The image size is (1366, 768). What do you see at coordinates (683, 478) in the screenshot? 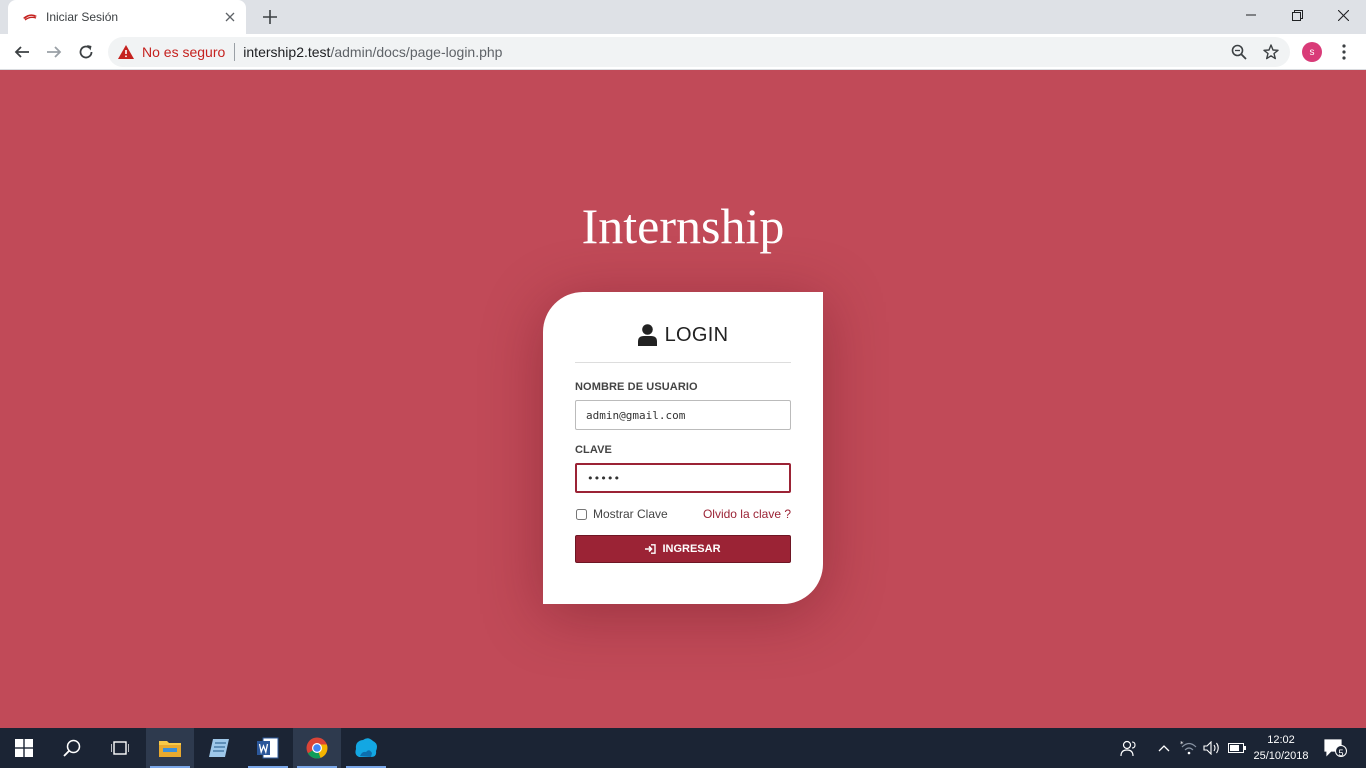
I see `password-input` at bounding box center [683, 478].